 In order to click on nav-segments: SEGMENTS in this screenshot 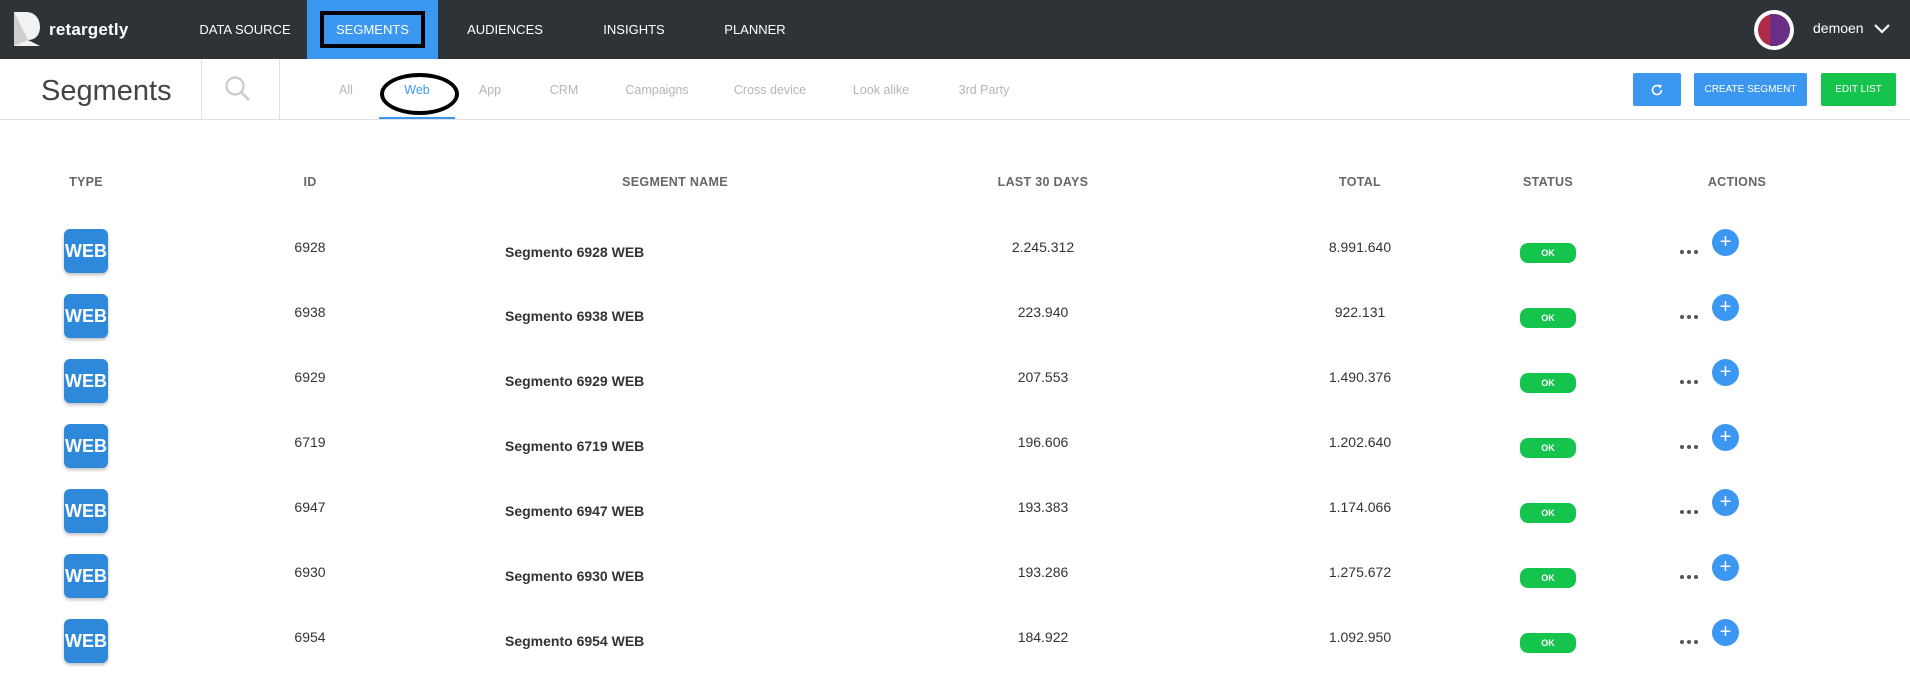, I will do `click(372, 29)`.